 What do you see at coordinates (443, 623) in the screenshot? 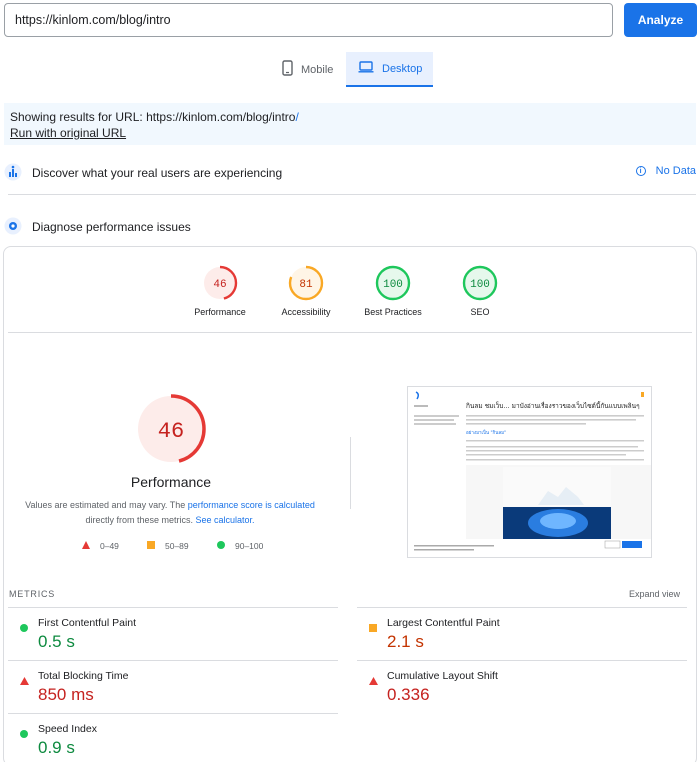
I see `metric-name: Largest Contentful Paint` at bounding box center [443, 623].